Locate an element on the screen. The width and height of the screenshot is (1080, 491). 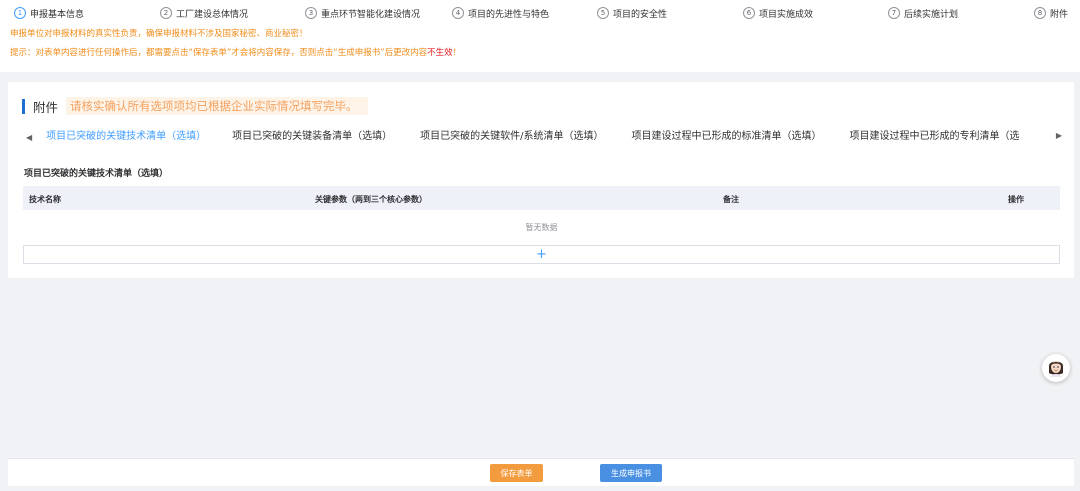
step-number: 8 is located at coordinates (1040, 13).